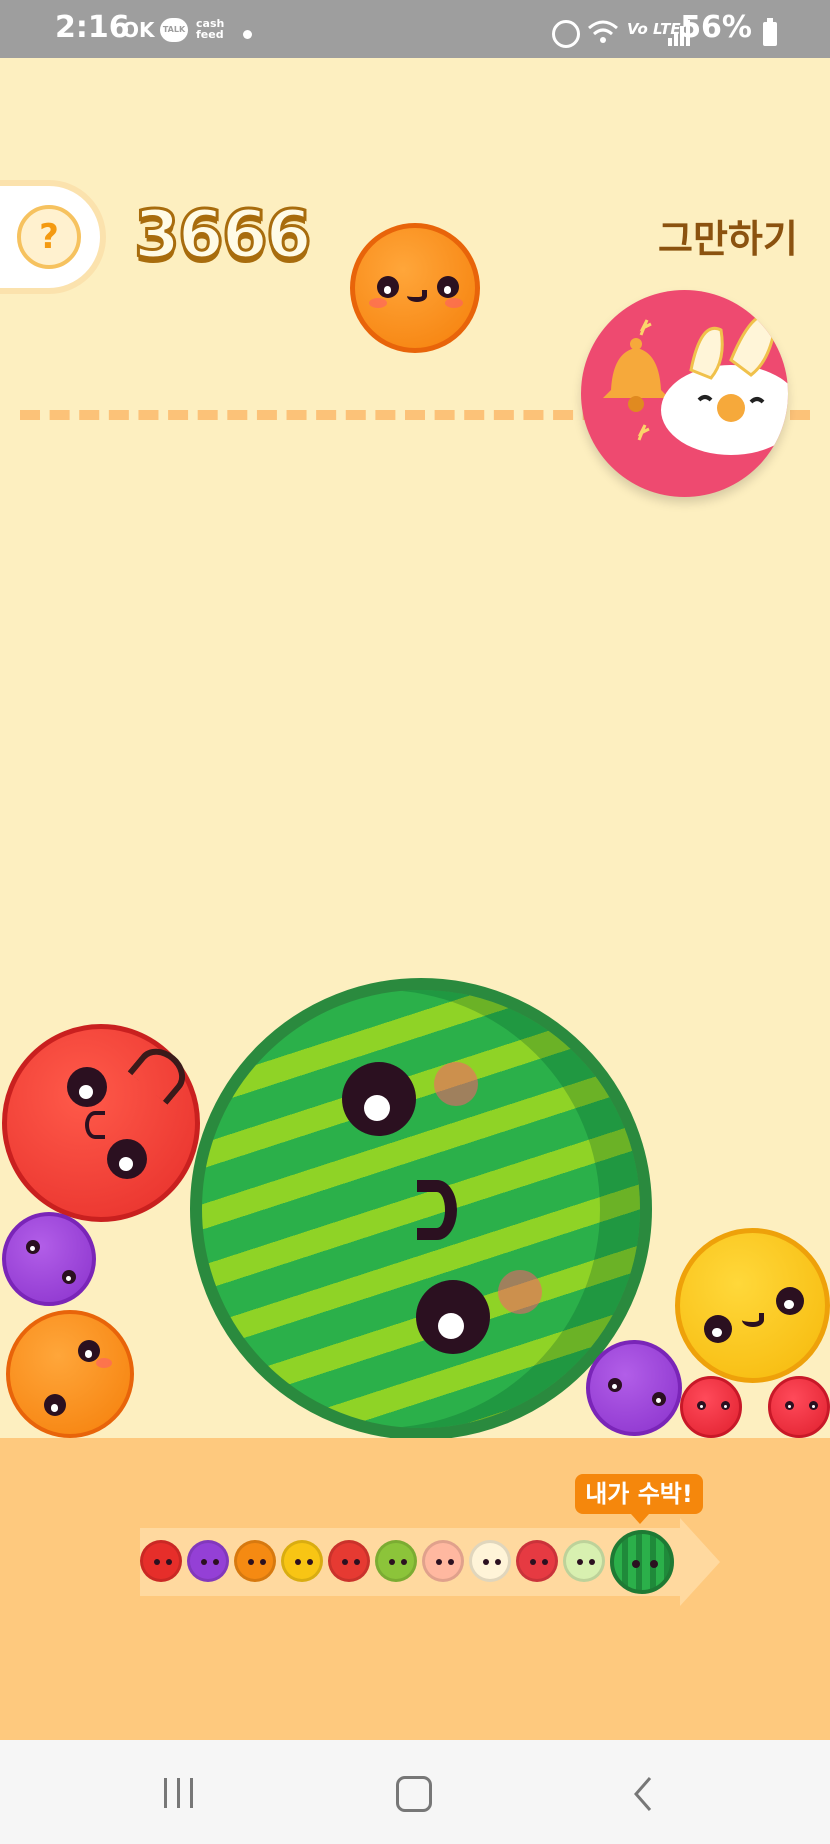 The width and height of the screenshot is (830, 1844). I want to click on ok-icon: OK, so click(138, 30).